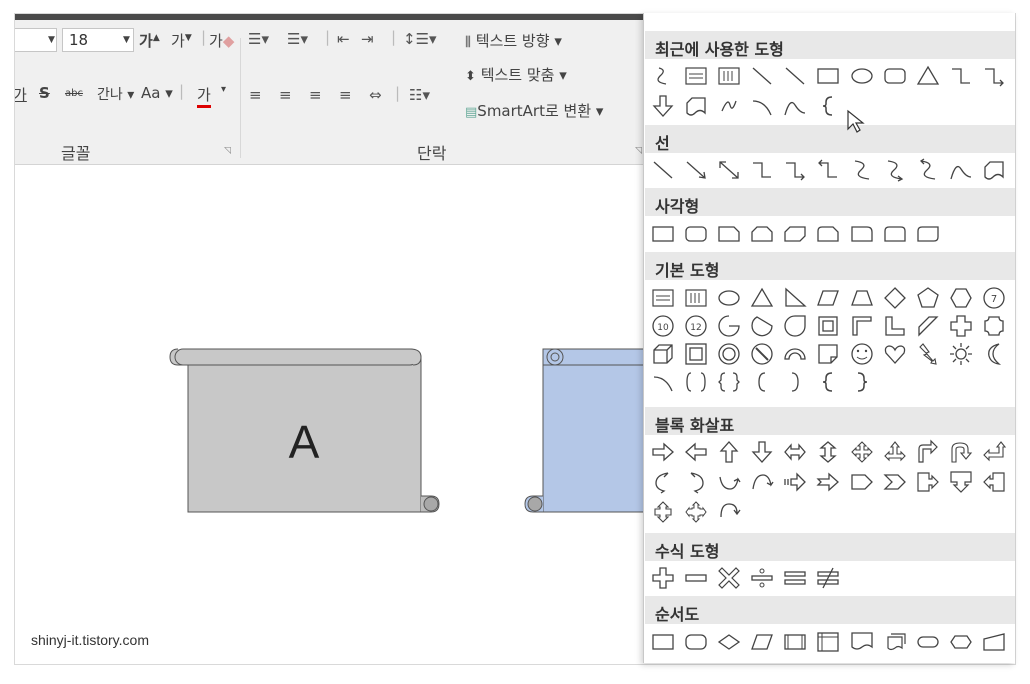  I want to click on right-arrow-callout-icon, so click(928, 482).